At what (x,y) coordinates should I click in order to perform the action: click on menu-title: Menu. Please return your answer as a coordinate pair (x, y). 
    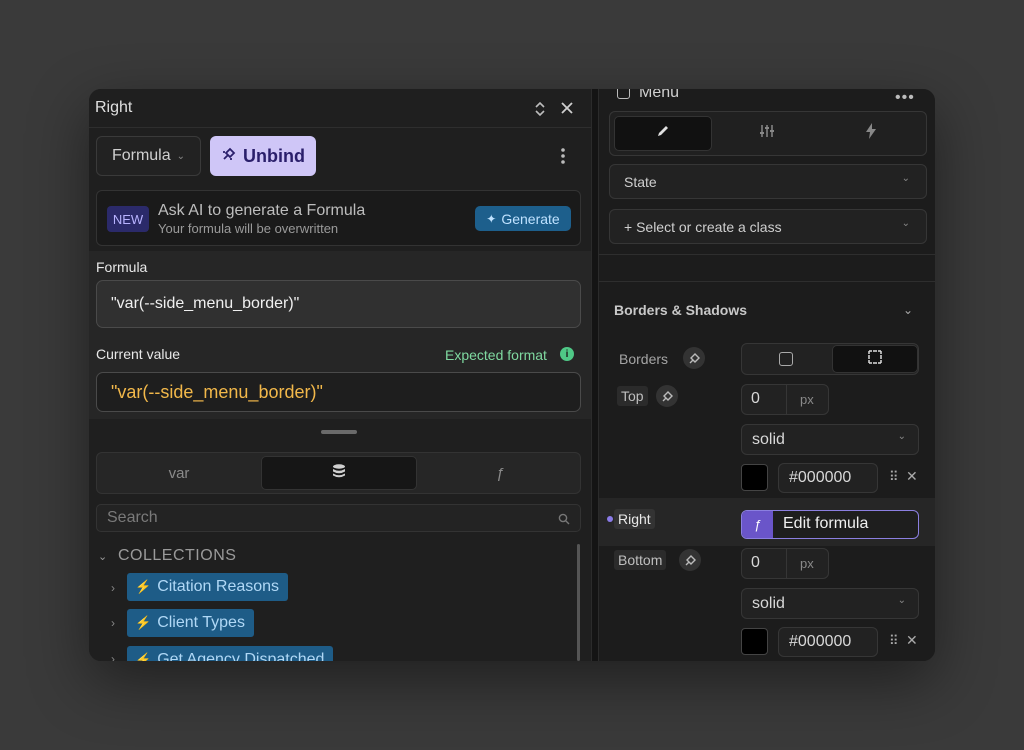
    Looking at the image, I should click on (659, 95).